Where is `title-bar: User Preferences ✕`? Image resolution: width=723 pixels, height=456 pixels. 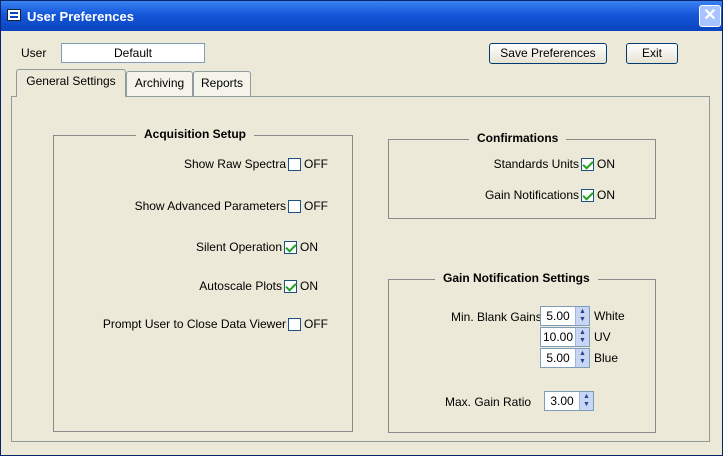
title-bar: User Preferences ✕ is located at coordinates (361, 16).